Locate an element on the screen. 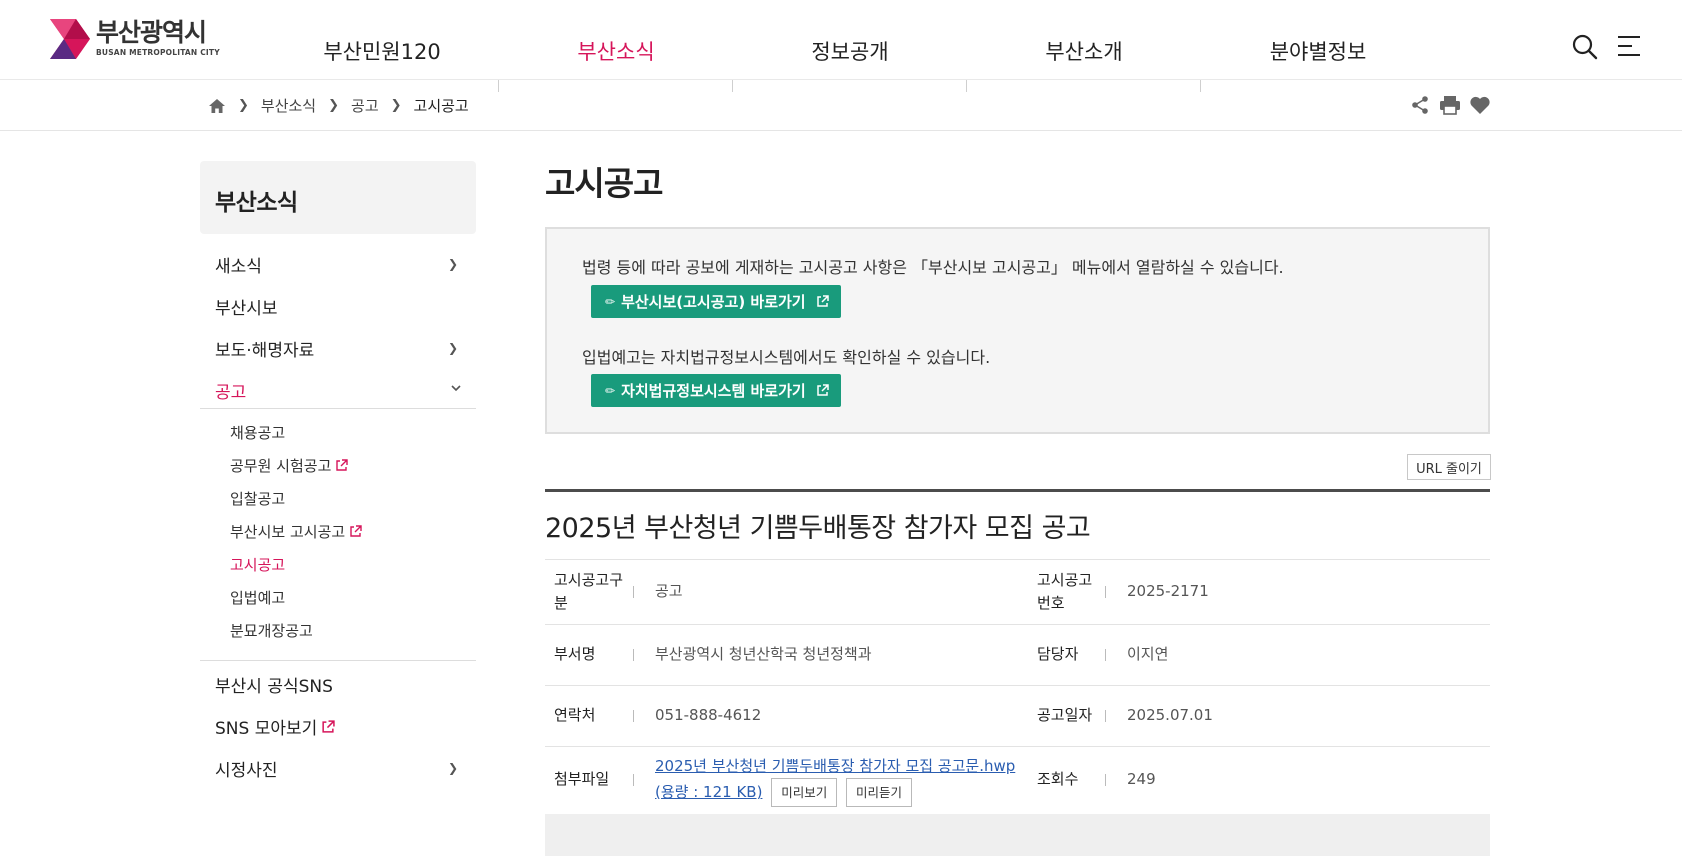 This screenshot has height=856, width=1682. sidebar-sub-exam: 공무원 시험공고 is located at coordinates (289, 465).